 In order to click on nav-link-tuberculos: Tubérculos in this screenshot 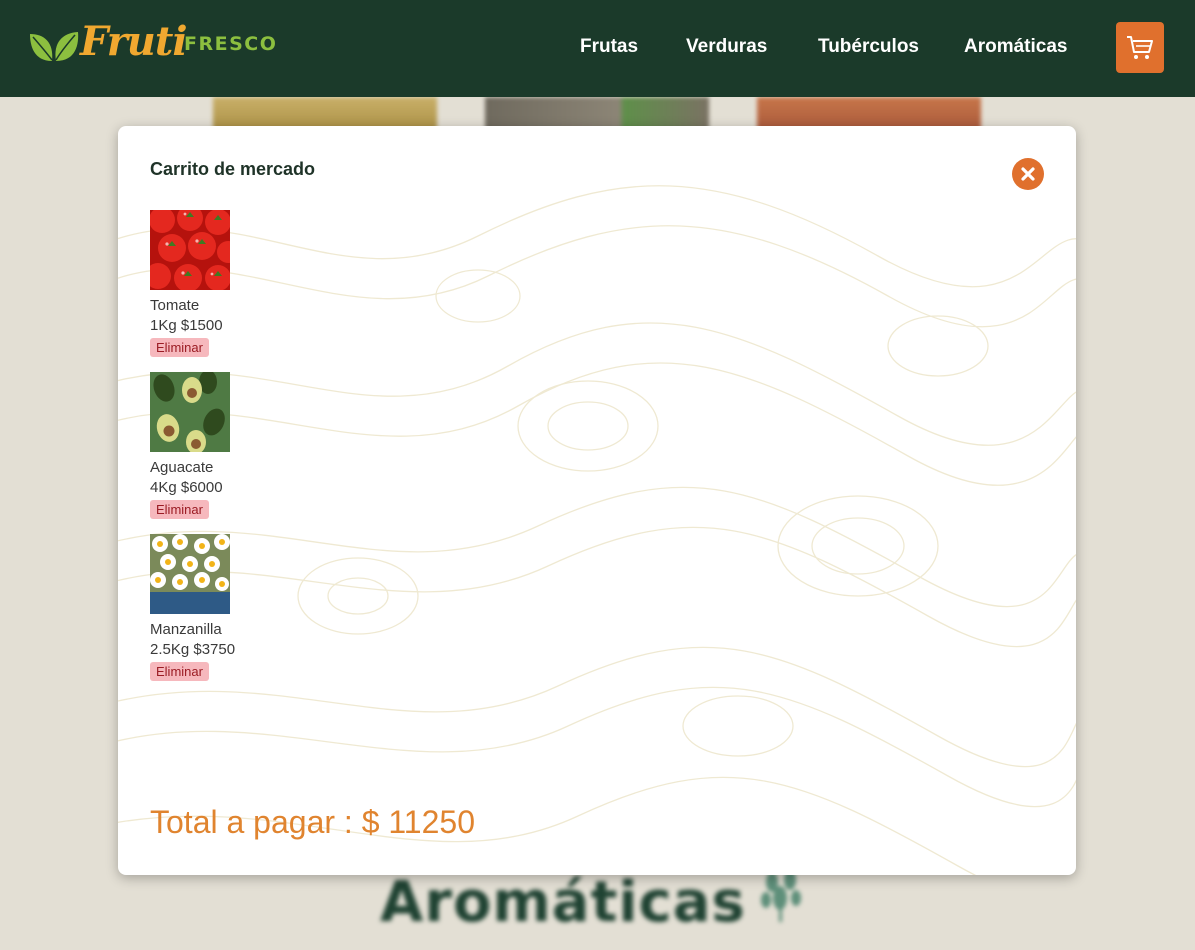, I will do `click(868, 47)`.